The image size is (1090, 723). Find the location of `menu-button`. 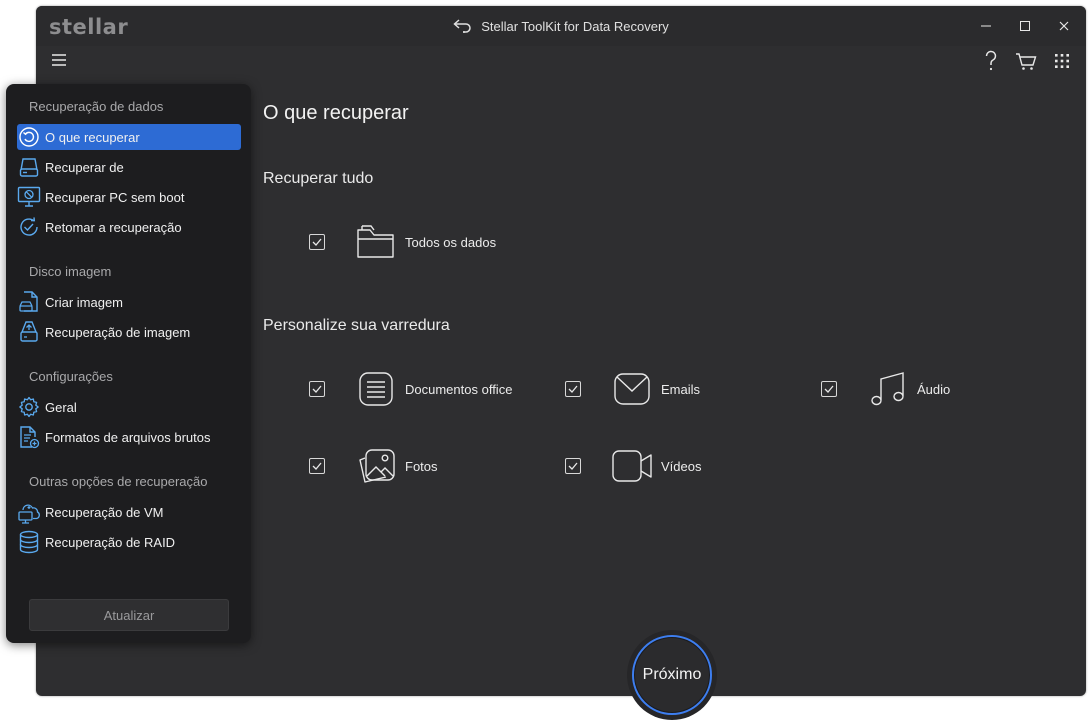

menu-button is located at coordinates (59, 60).